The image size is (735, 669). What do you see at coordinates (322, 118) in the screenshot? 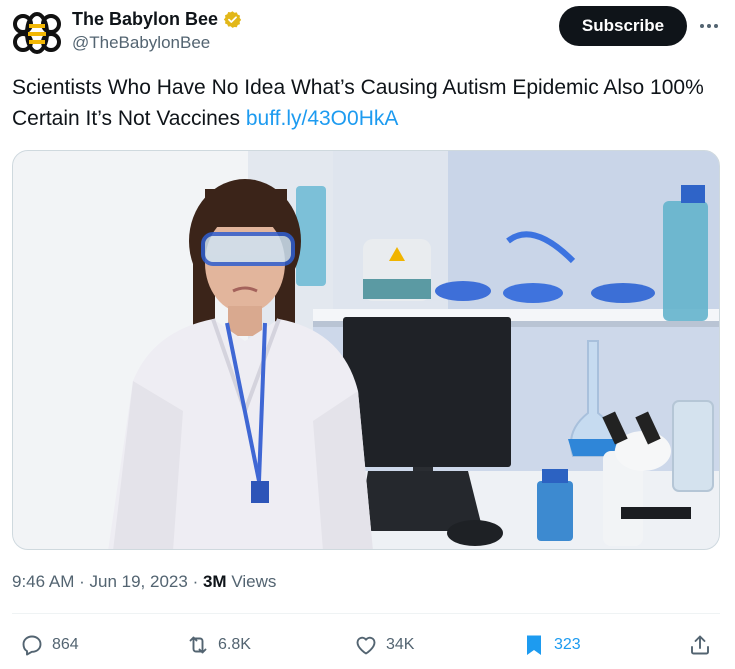
I see `tweet-link: buff.ly/43O0HkA` at bounding box center [322, 118].